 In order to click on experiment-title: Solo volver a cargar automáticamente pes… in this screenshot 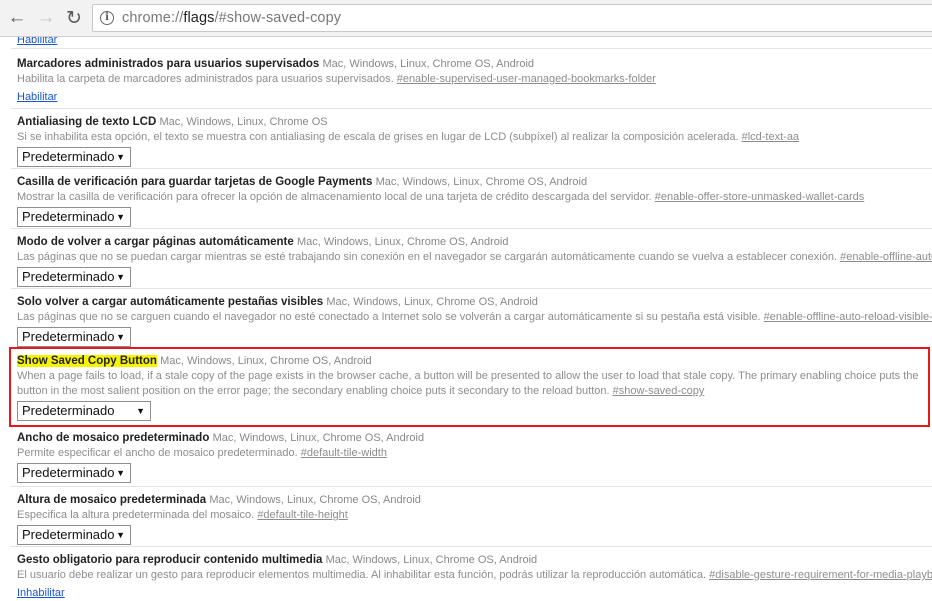, I will do `click(170, 302)`.